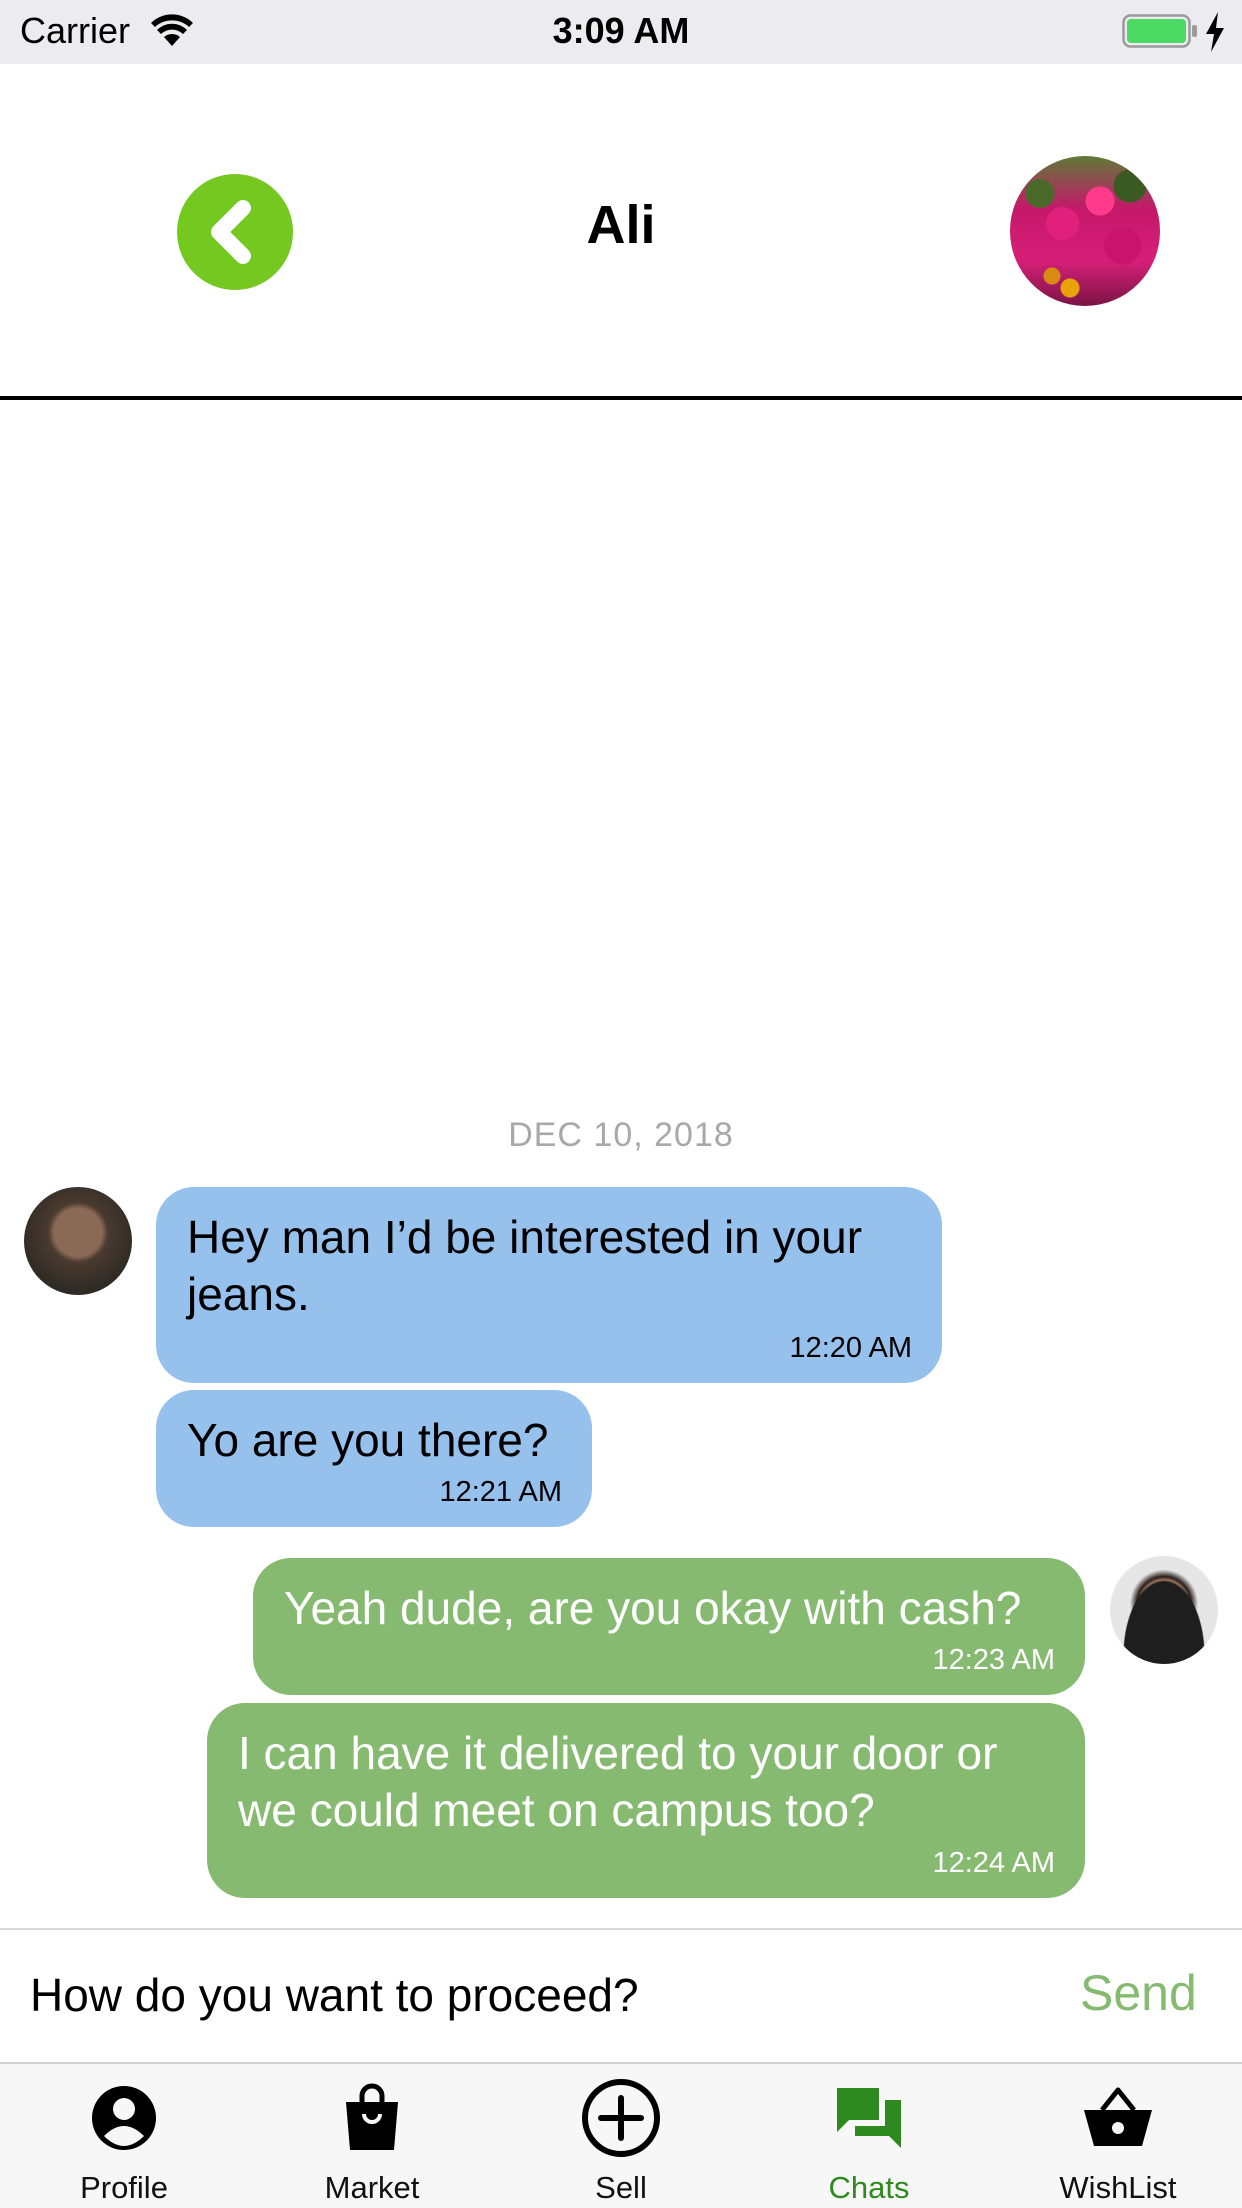 This screenshot has height=2208, width=1242. What do you see at coordinates (993, 1863) in the screenshot?
I see `message-time: 12:24 AM` at bounding box center [993, 1863].